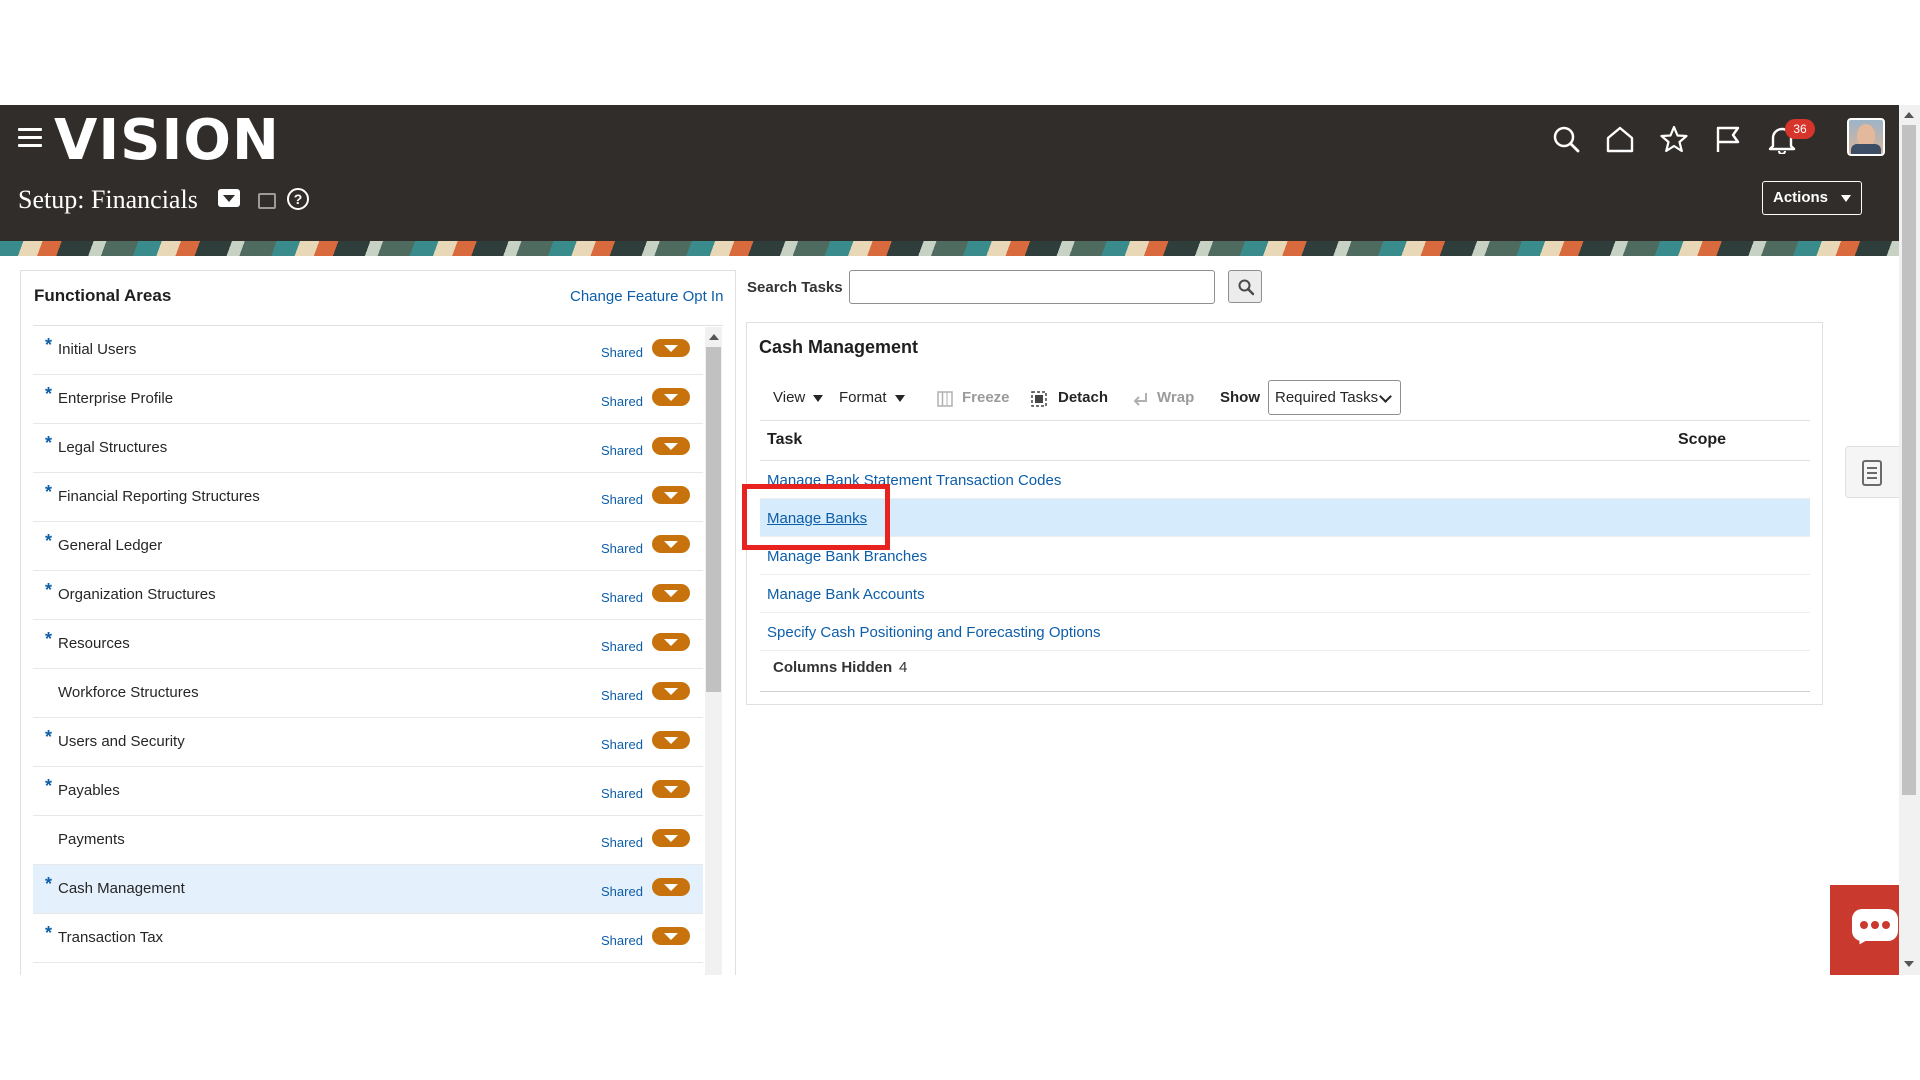 Image resolution: width=1920 pixels, height=1080 pixels. What do you see at coordinates (1909, 460) in the screenshot?
I see `page-scrollbar-thumb` at bounding box center [1909, 460].